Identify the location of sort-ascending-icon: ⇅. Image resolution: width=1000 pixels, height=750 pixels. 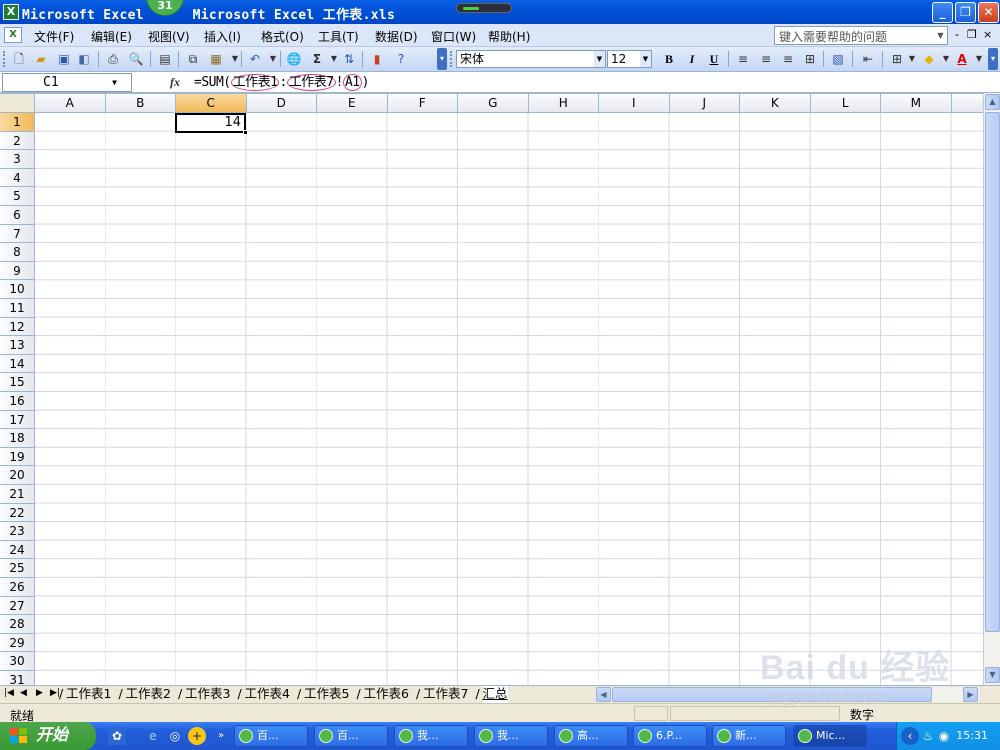
(349, 59).